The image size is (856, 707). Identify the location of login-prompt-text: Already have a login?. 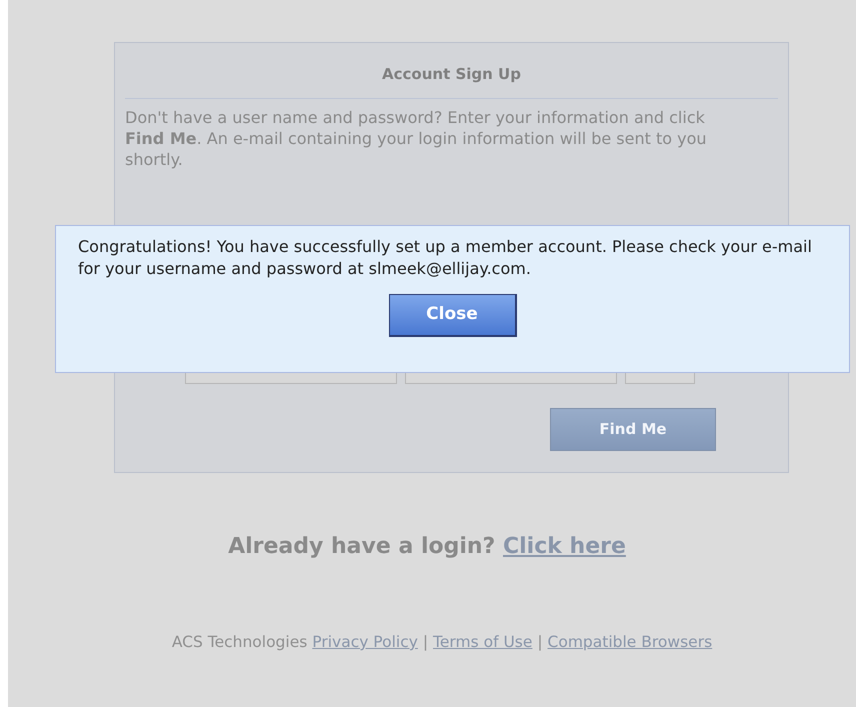
(362, 546).